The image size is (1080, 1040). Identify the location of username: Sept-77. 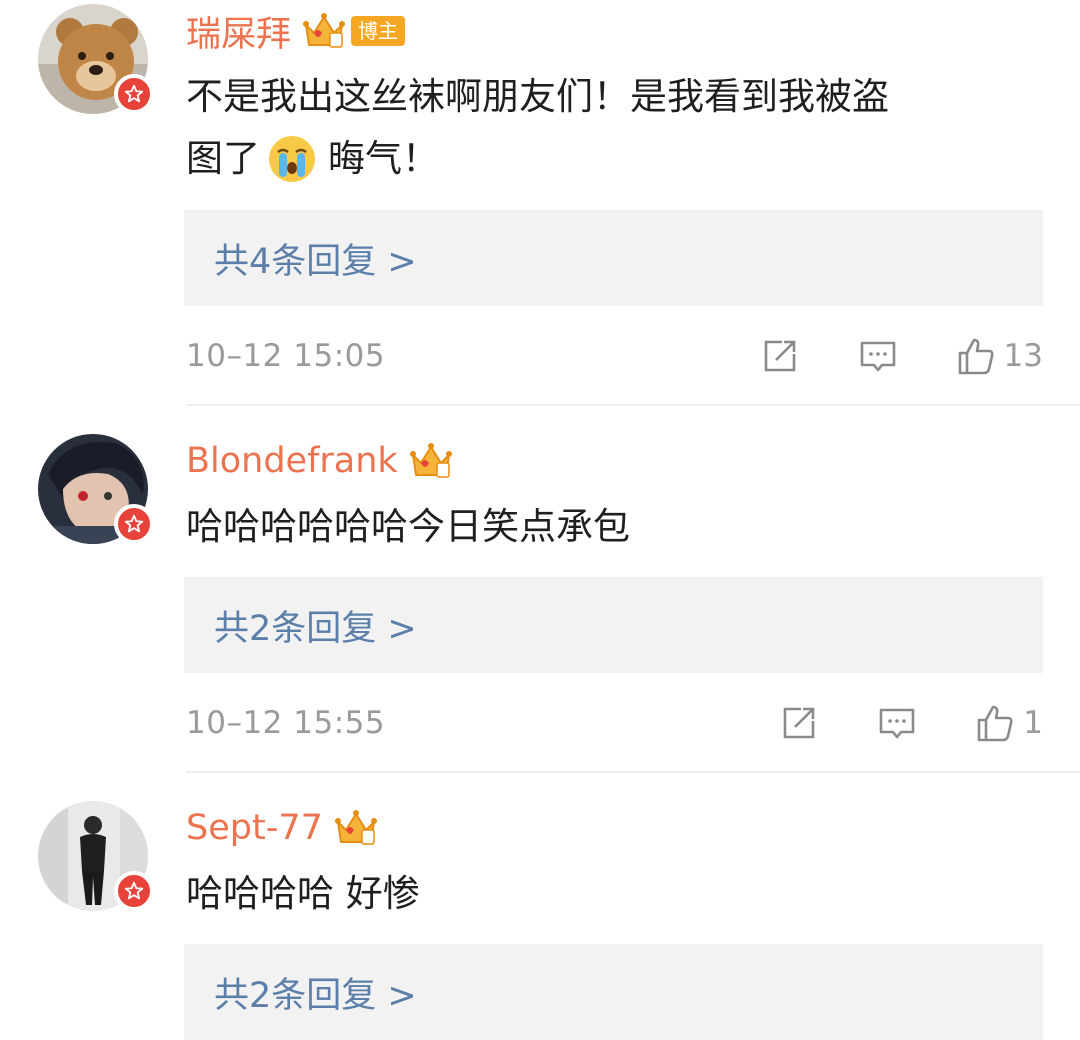
(254, 828).